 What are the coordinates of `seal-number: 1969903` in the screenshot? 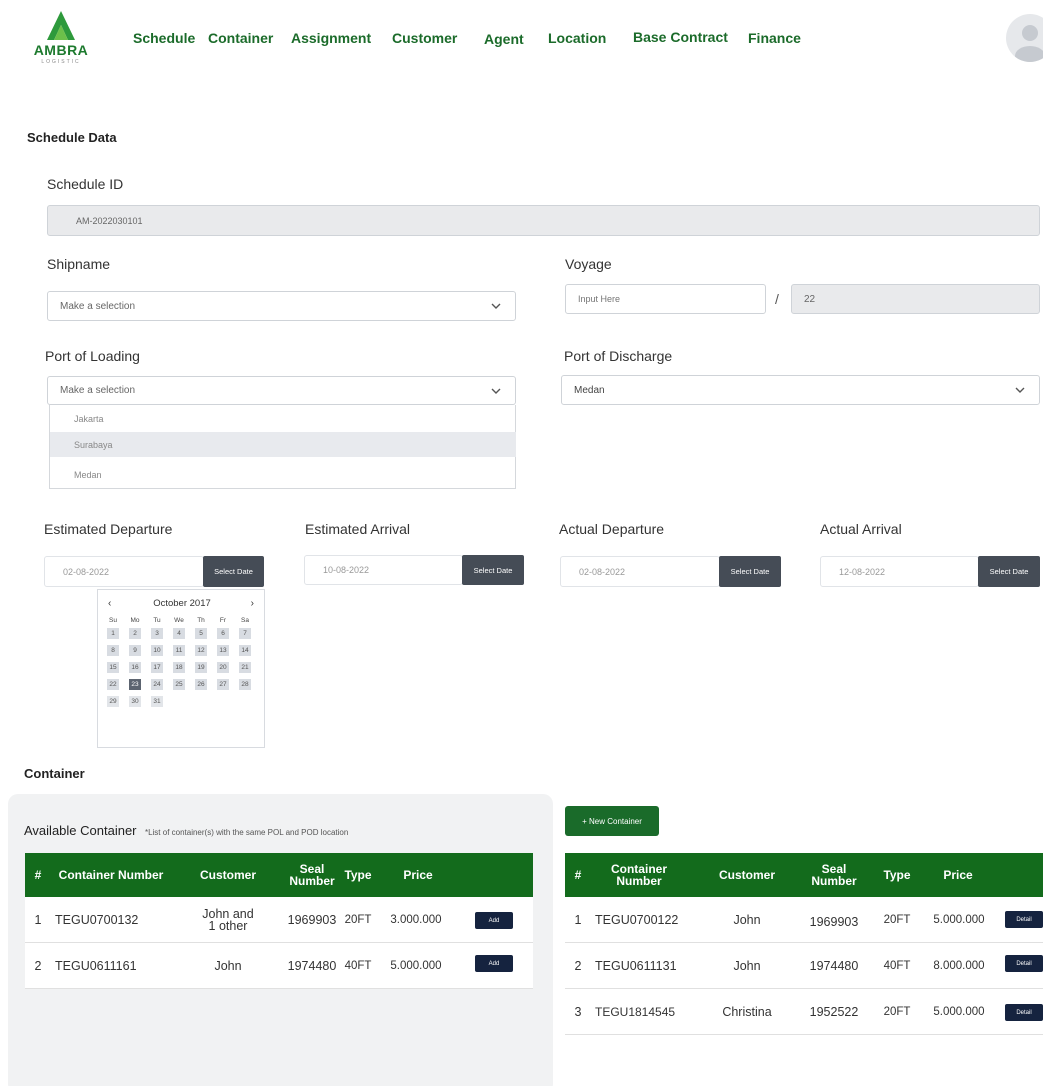 It's located at (834, 921).